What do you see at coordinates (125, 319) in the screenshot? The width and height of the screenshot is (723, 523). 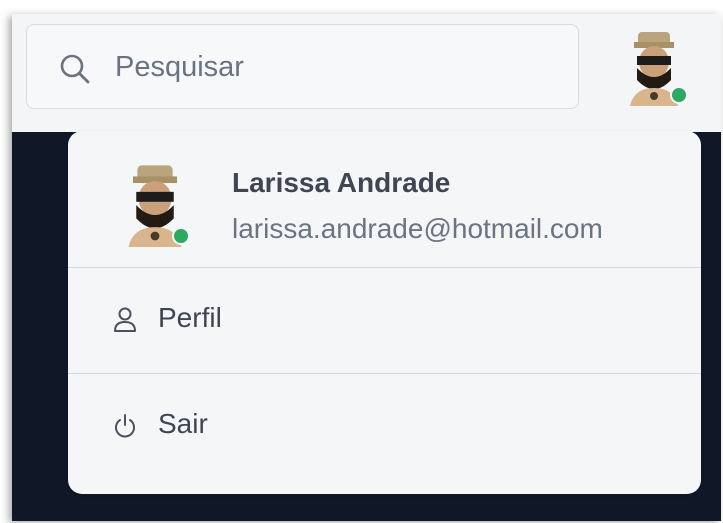 I see `user-icon` at bounding box center [125, 319].